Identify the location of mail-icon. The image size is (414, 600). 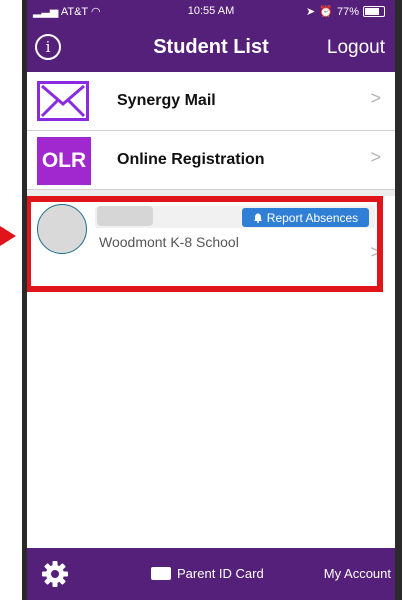
(63, 101).